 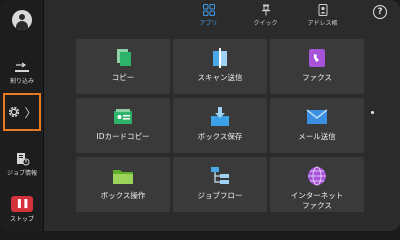 What do you see at coordinates (317, 77) in the screenshot?
I see `app-fax-label: ファクス` at bounding box center [317, 77].